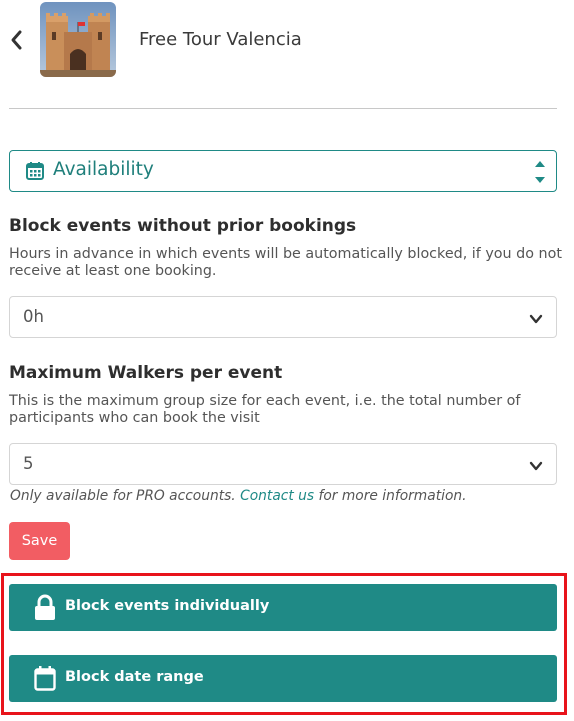 The image size is (574, 721). Describe the element at coordinates (134, 677) in the screenshot. I see `block-date-range-label: Block date range` at that location.